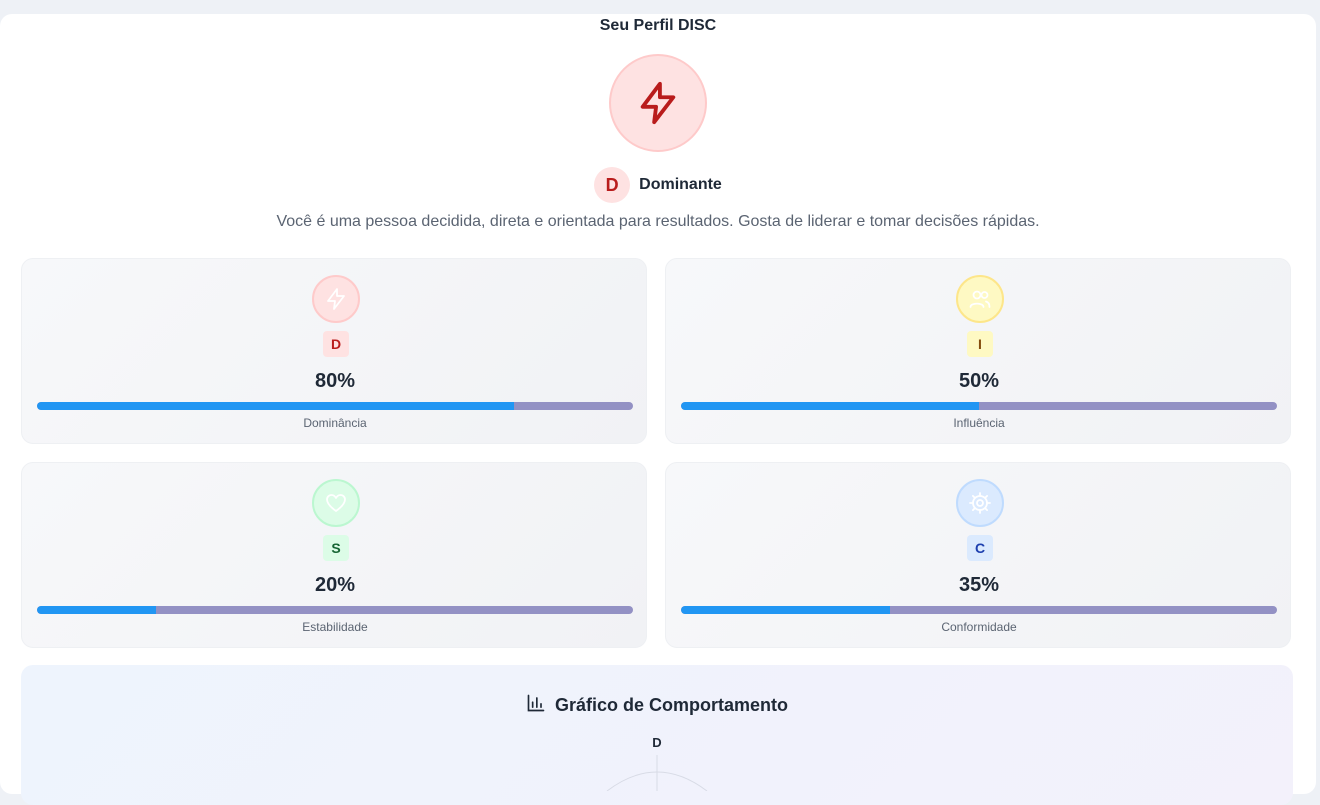  I want to click on page-title: Seu Perfil DISC, so click(658, 25).